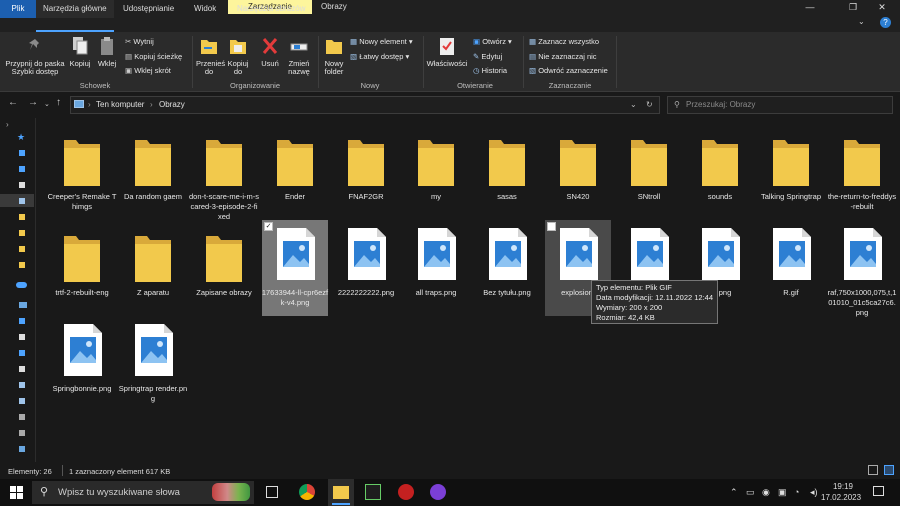 The height and width of the screenshot is (506, 900). I want to click on clock-date: 17.02.2023, so click(841, 497).